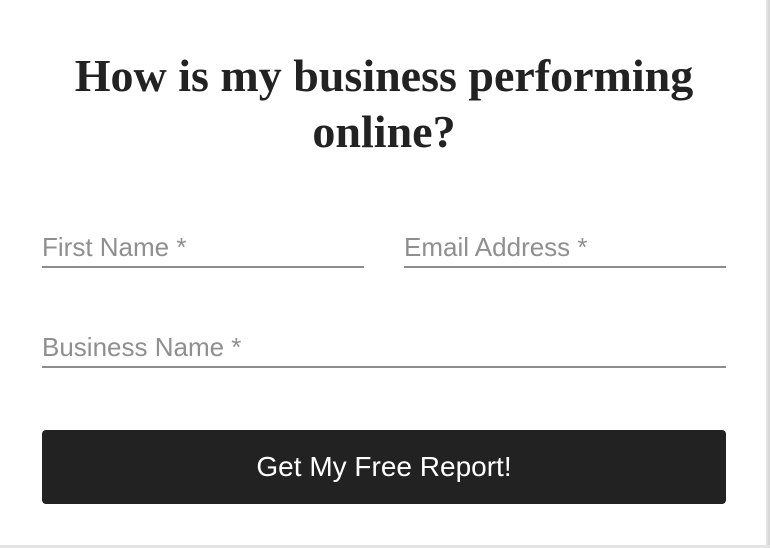 This screenshot has height=548, width=770. I want to click on email-address-field, so click(565, 248).